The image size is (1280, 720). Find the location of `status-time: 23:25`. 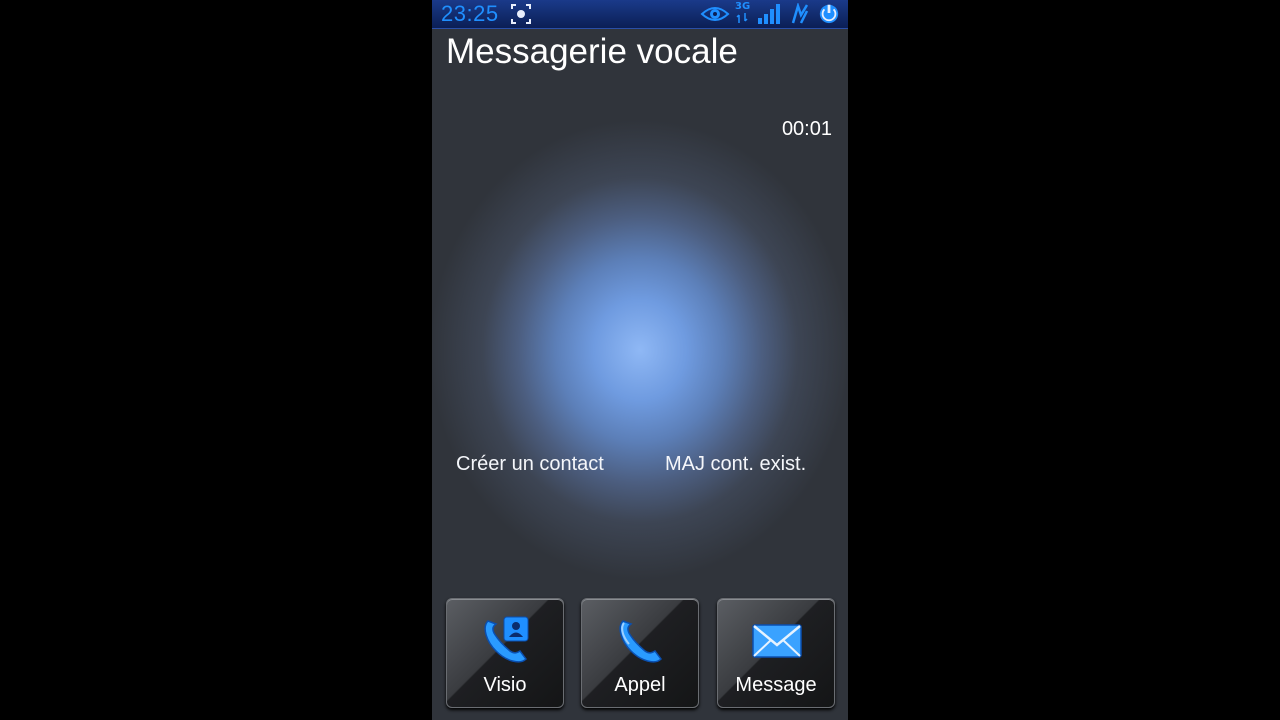

status-time: 23:25 is located at coordinates (470, 13).